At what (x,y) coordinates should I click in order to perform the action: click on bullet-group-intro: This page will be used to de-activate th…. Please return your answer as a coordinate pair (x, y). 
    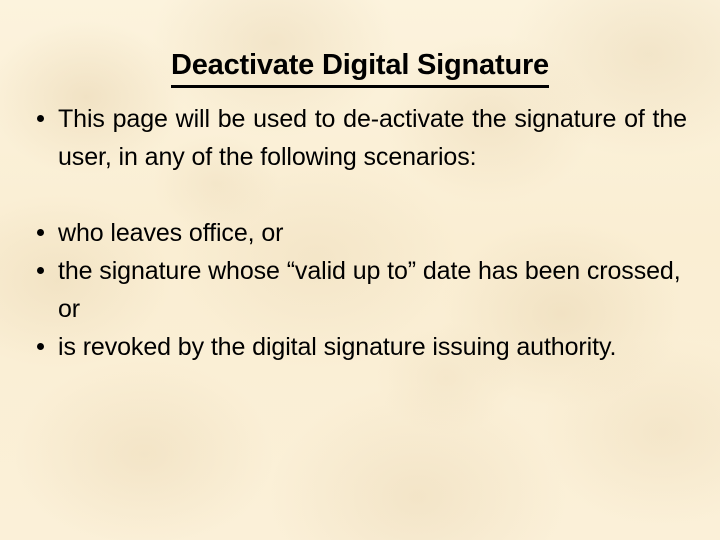
    Looking at the image, I should click on (359, 138).